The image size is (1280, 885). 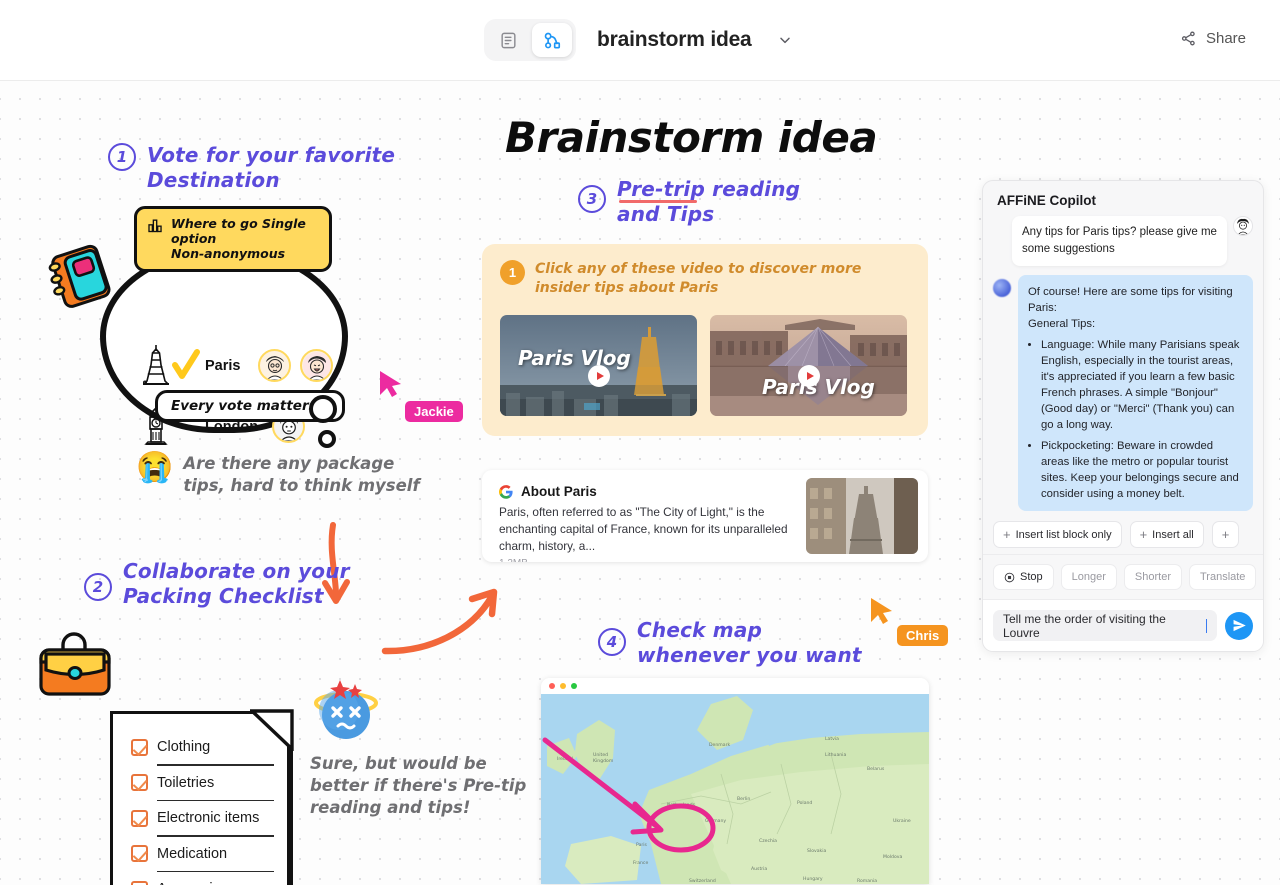 What do you see at coordinates (251, 168) in the screenshot?
I see `step-1-heading: 1 Vote for your favorite Destination` at bounding box center [251, 168].